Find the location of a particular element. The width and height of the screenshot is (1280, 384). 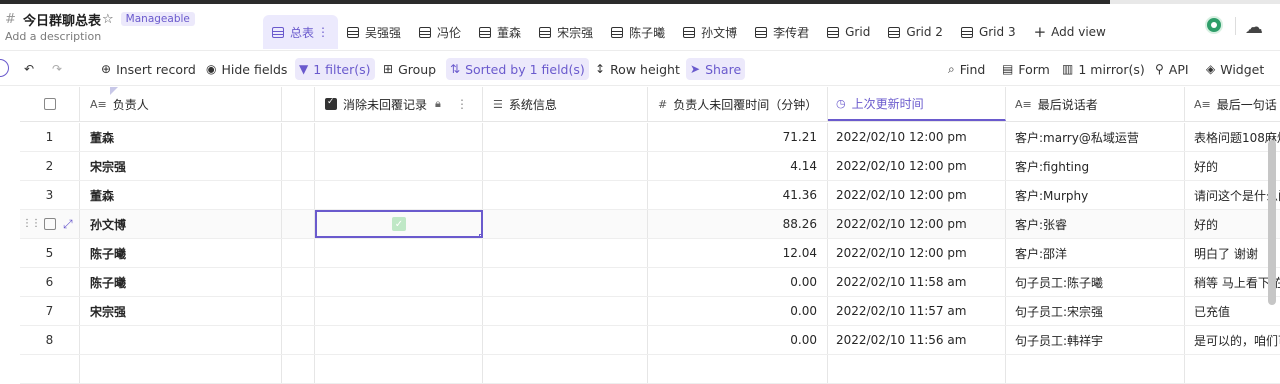

column-header-last-speaker: A≡ 最后说话者 is located at coordinates (1095, 104).